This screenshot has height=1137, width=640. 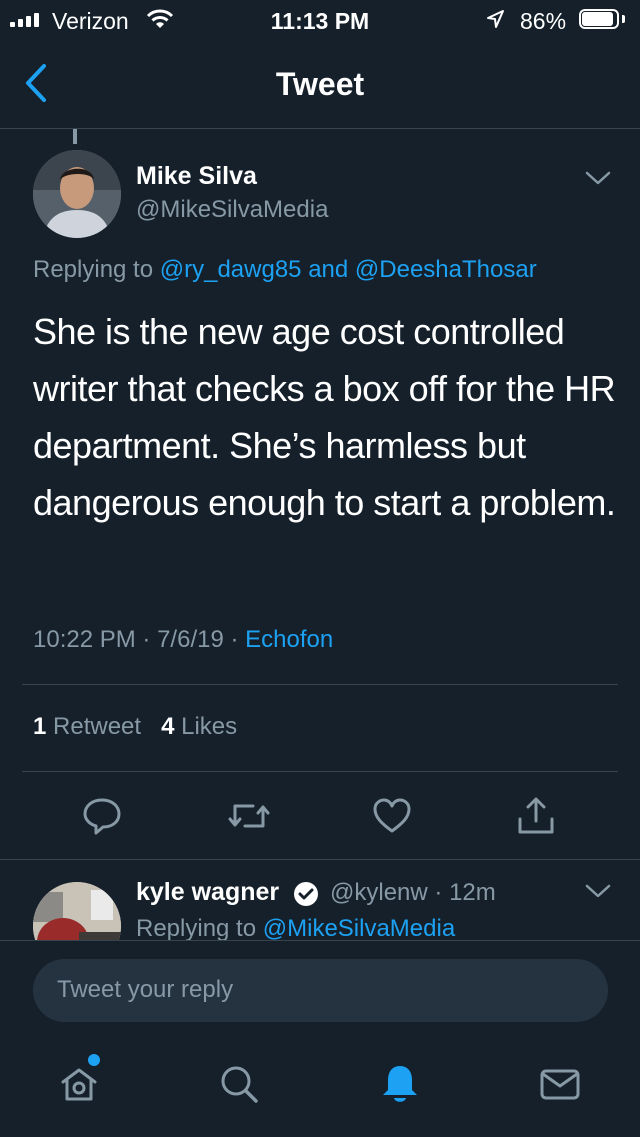 I want to click on reply-replying-to-link: @MikeSilvaMedia, so click(x=359, y=928).